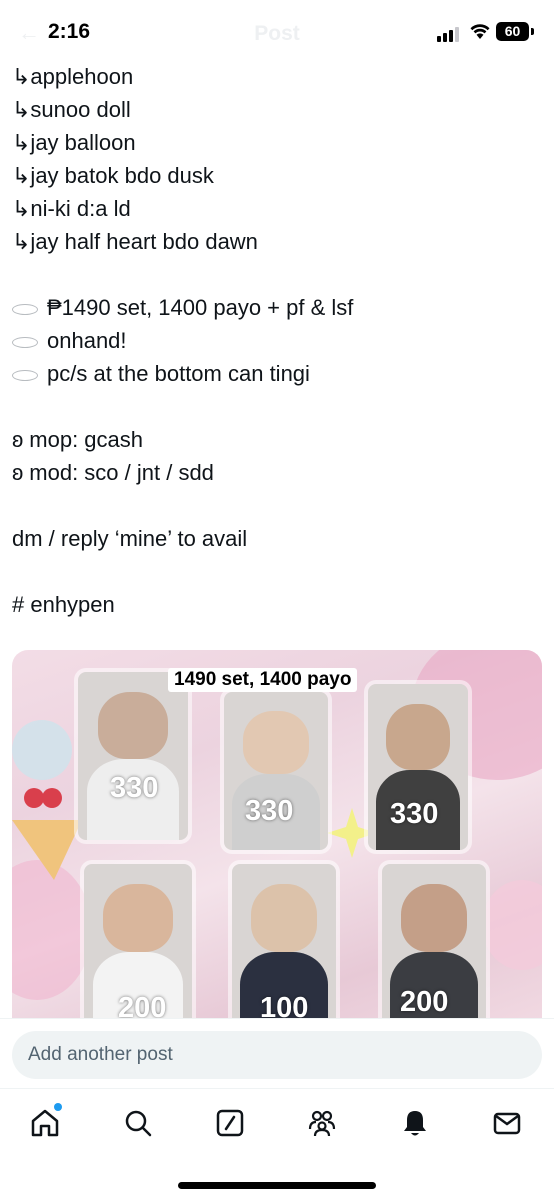 Image resolution: width=554 pixels, height=1201 pixels. Describe the element at coordinates (113, 472) in the screenshot. I see `mod-line: ʚ mod: sco / jnt / sdd` at that location.